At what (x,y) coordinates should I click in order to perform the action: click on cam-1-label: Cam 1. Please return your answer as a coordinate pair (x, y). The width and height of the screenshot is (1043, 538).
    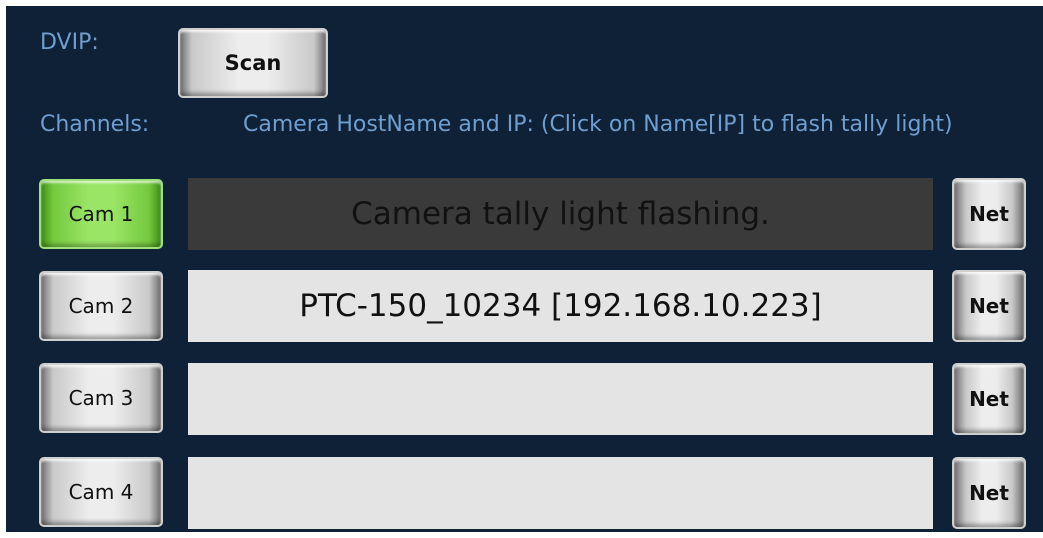
    Looking at the image, I should click on (101, 214).